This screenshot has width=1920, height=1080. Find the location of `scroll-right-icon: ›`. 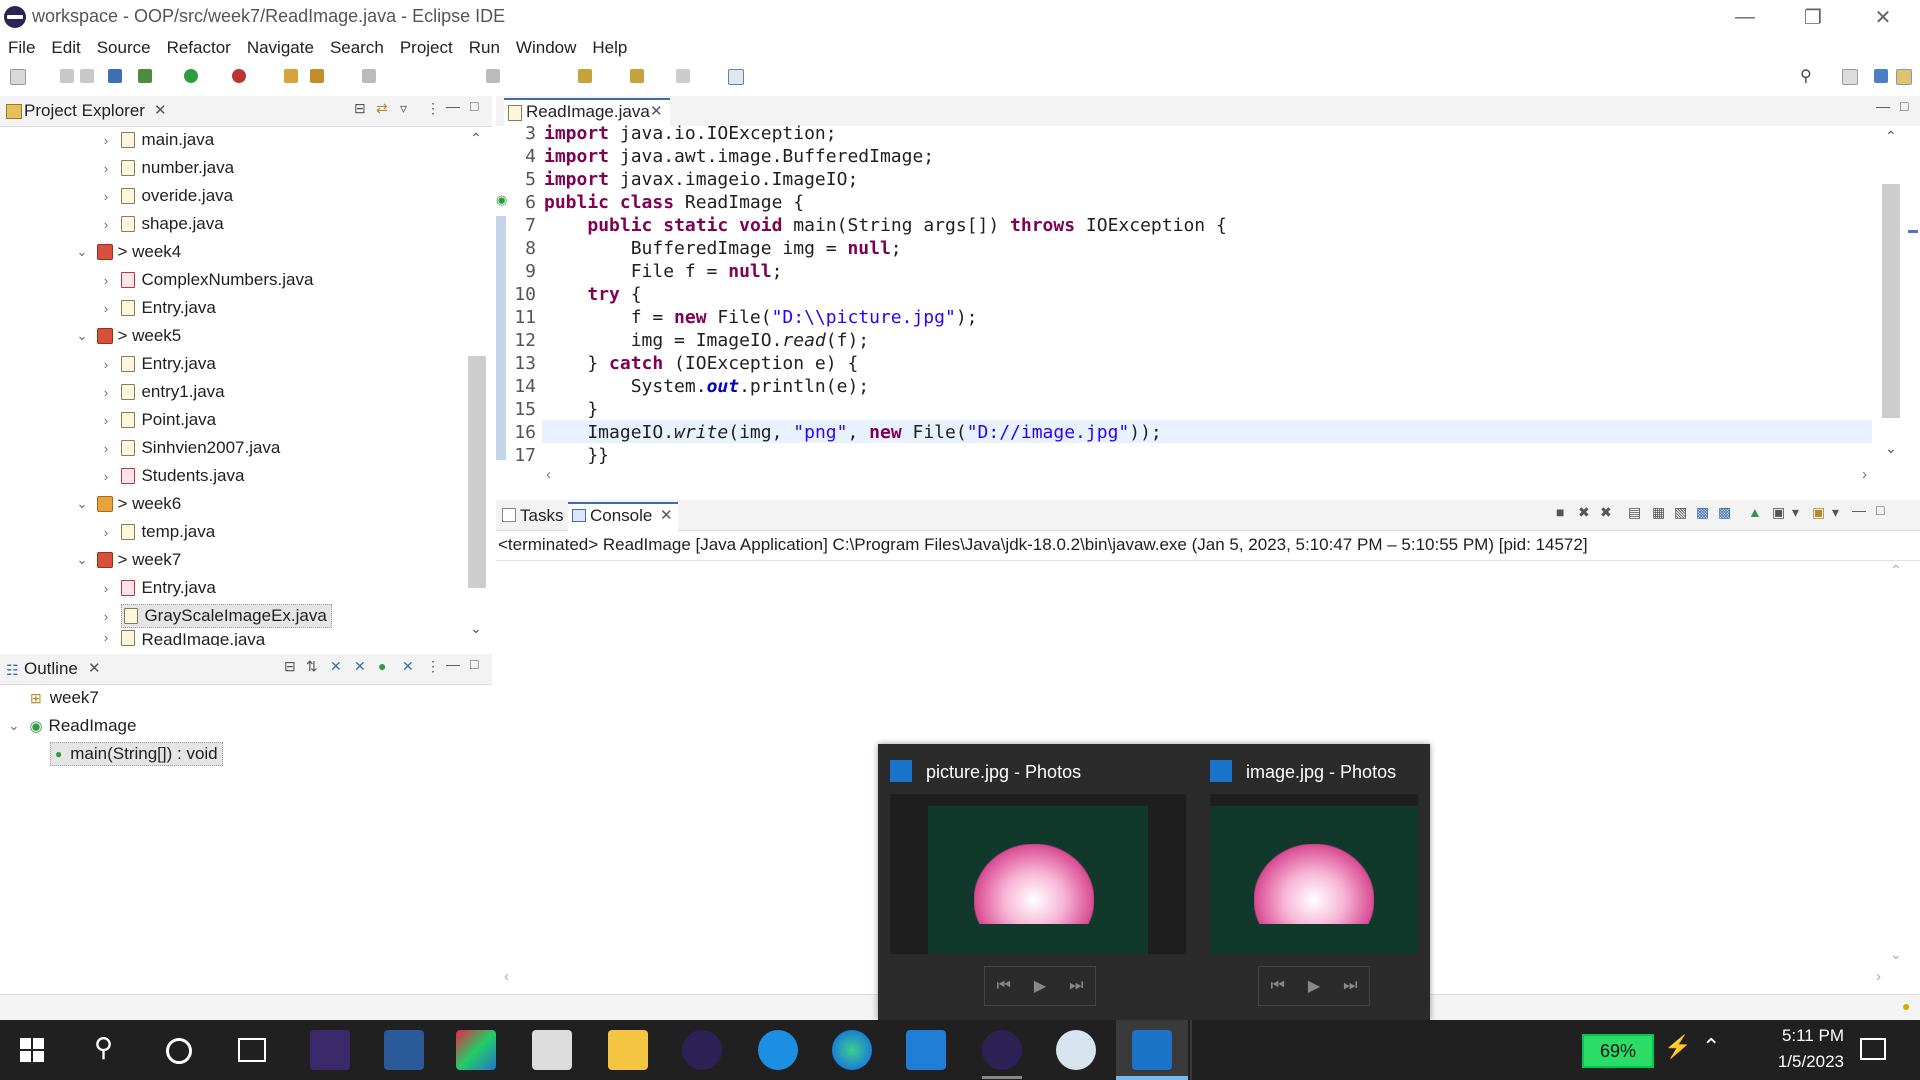

scroll-right-icon: › is located at coordinates (1878, 976).